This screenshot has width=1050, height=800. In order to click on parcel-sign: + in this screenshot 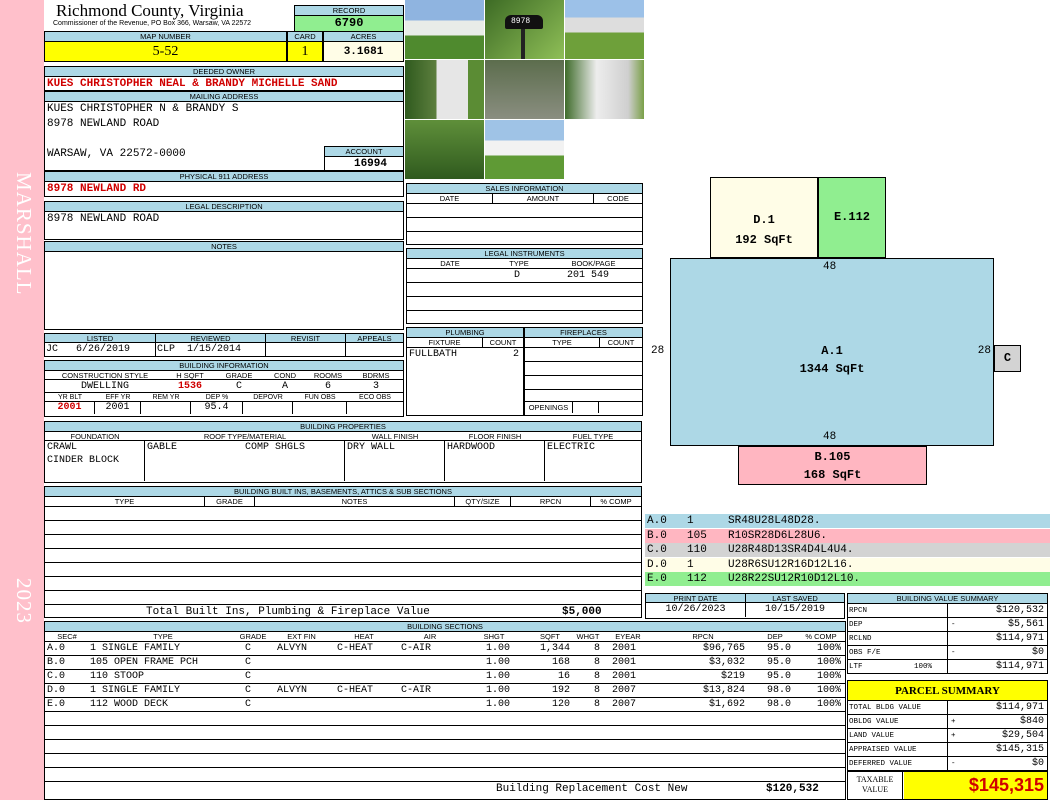, I will do `click(953, 736)`.